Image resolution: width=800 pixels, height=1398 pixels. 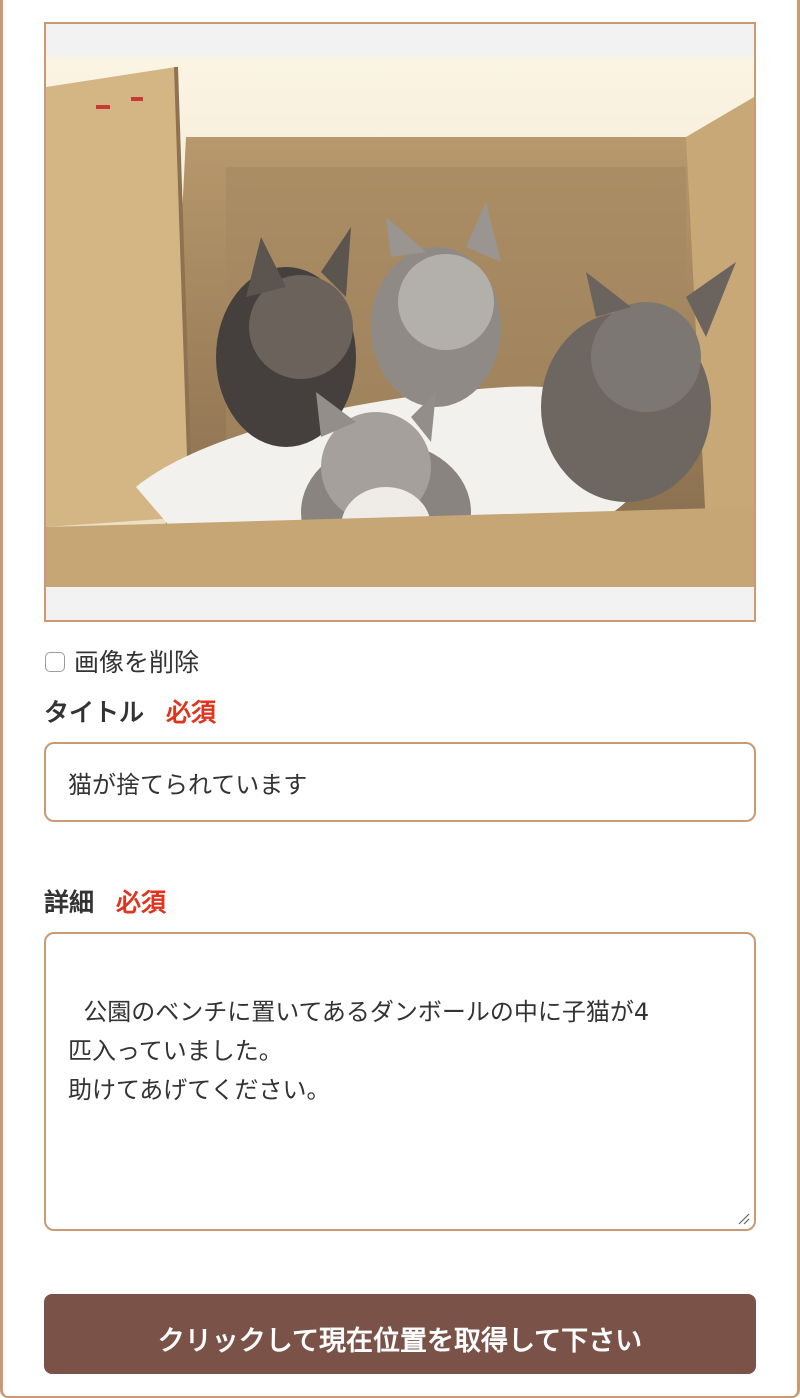 I want to click on title-field-label: タイトル 必須, so click(x=130, y=711).